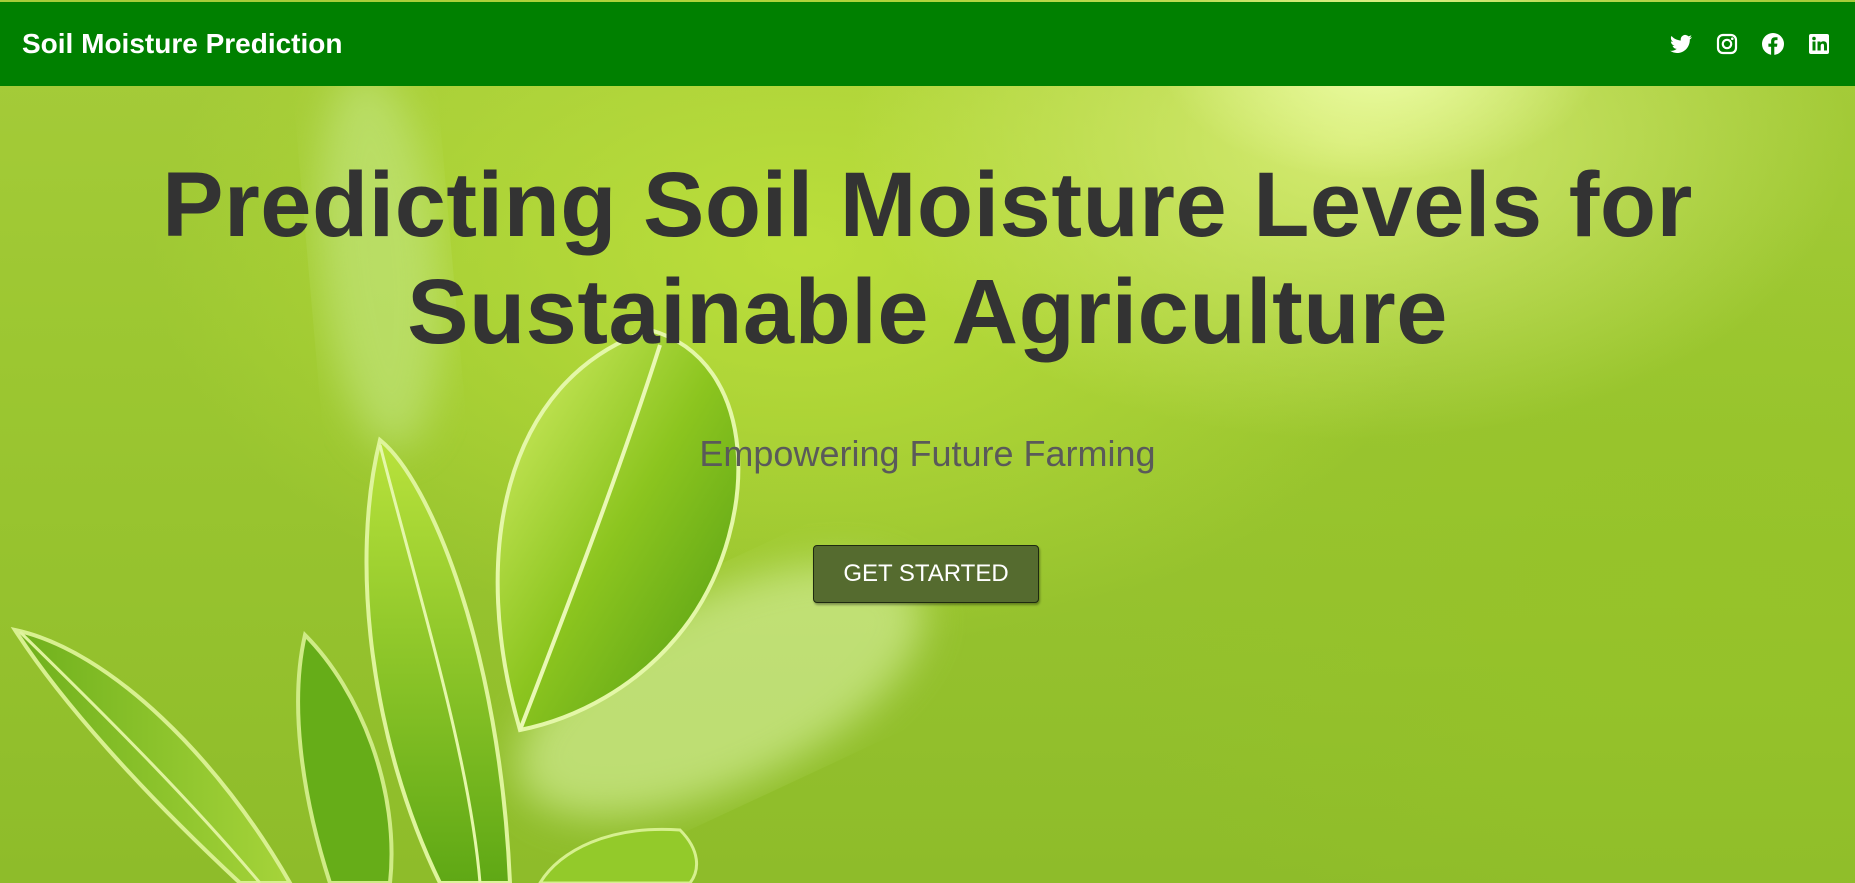  Describe the element at coordinates (182, 44) in the screenshot. I see `brand-title: Soil Moisture Prediction` at that location.